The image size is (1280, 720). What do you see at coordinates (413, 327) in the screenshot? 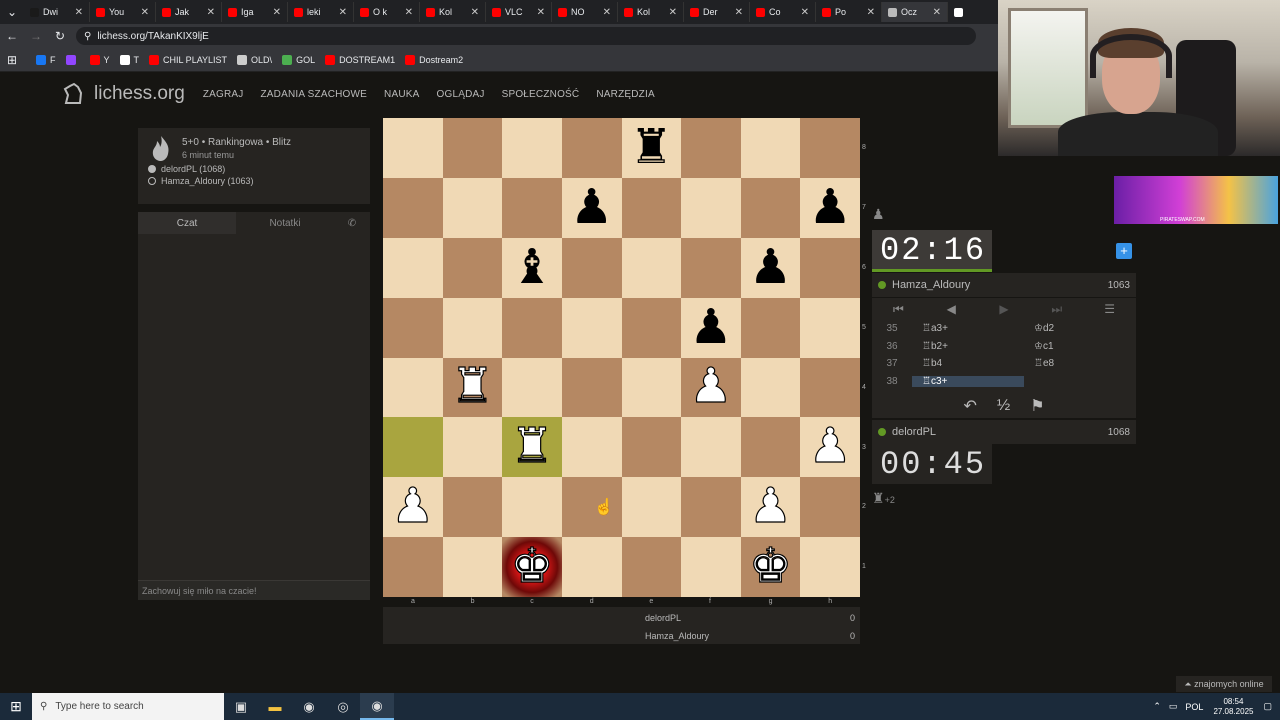
I see `square-a5` at bounding box center [413, 327].